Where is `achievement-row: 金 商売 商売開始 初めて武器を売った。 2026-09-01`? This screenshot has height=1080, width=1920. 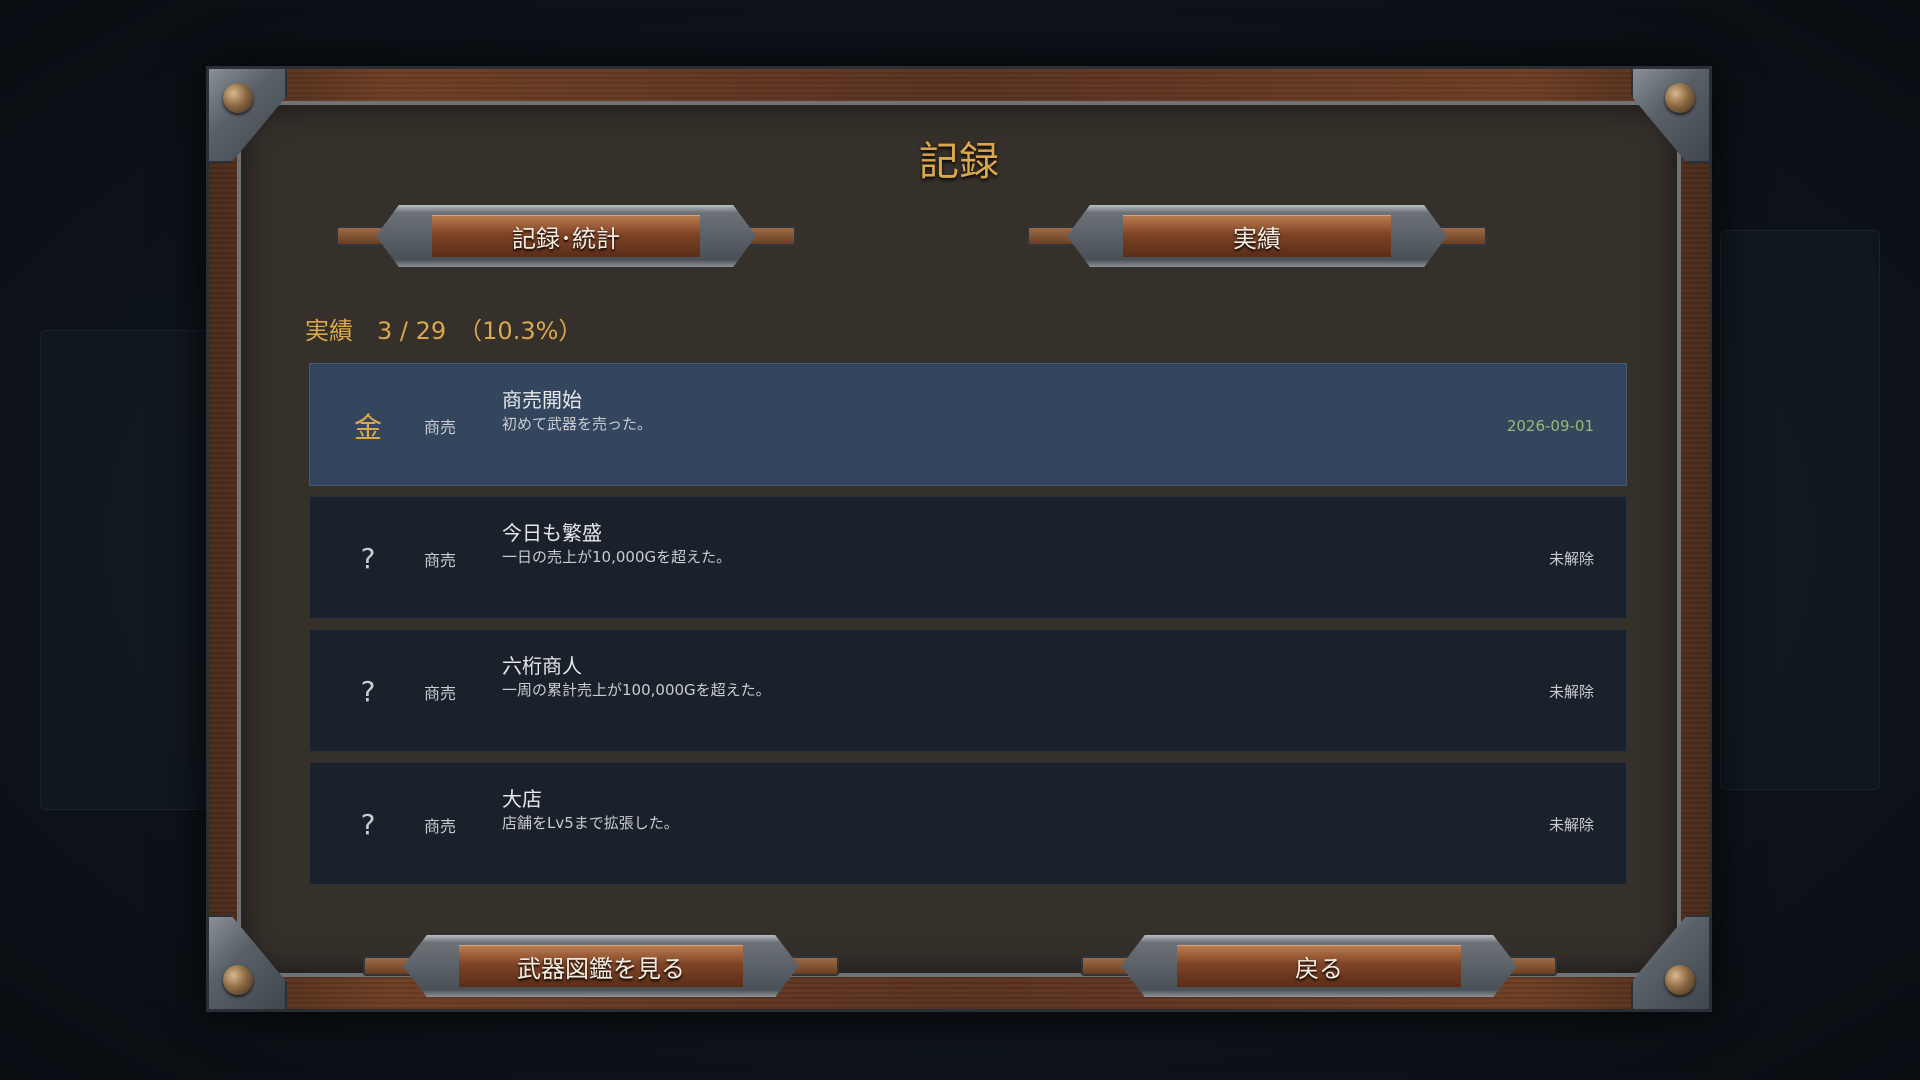
achievement-row: 金 商売 商売開始 初めて武器を売った。 2026-09-01 is located at coordinates (968, 424).